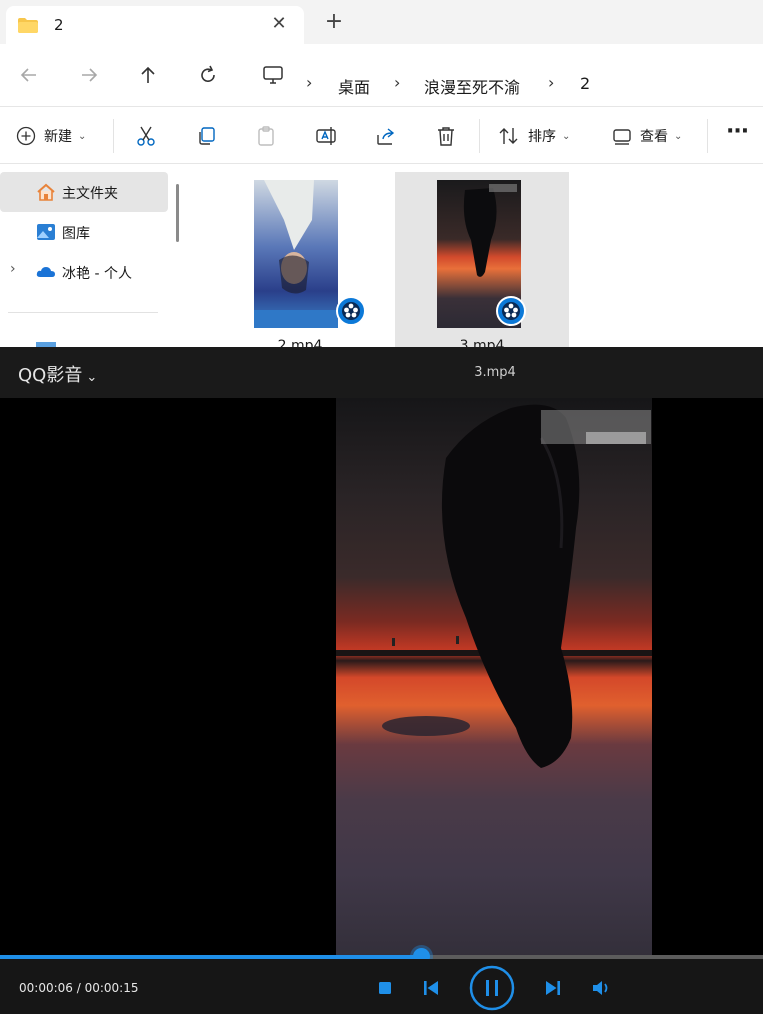  I want to click on file-grid: 2.mp4 3.mp4, so click(476, 255).